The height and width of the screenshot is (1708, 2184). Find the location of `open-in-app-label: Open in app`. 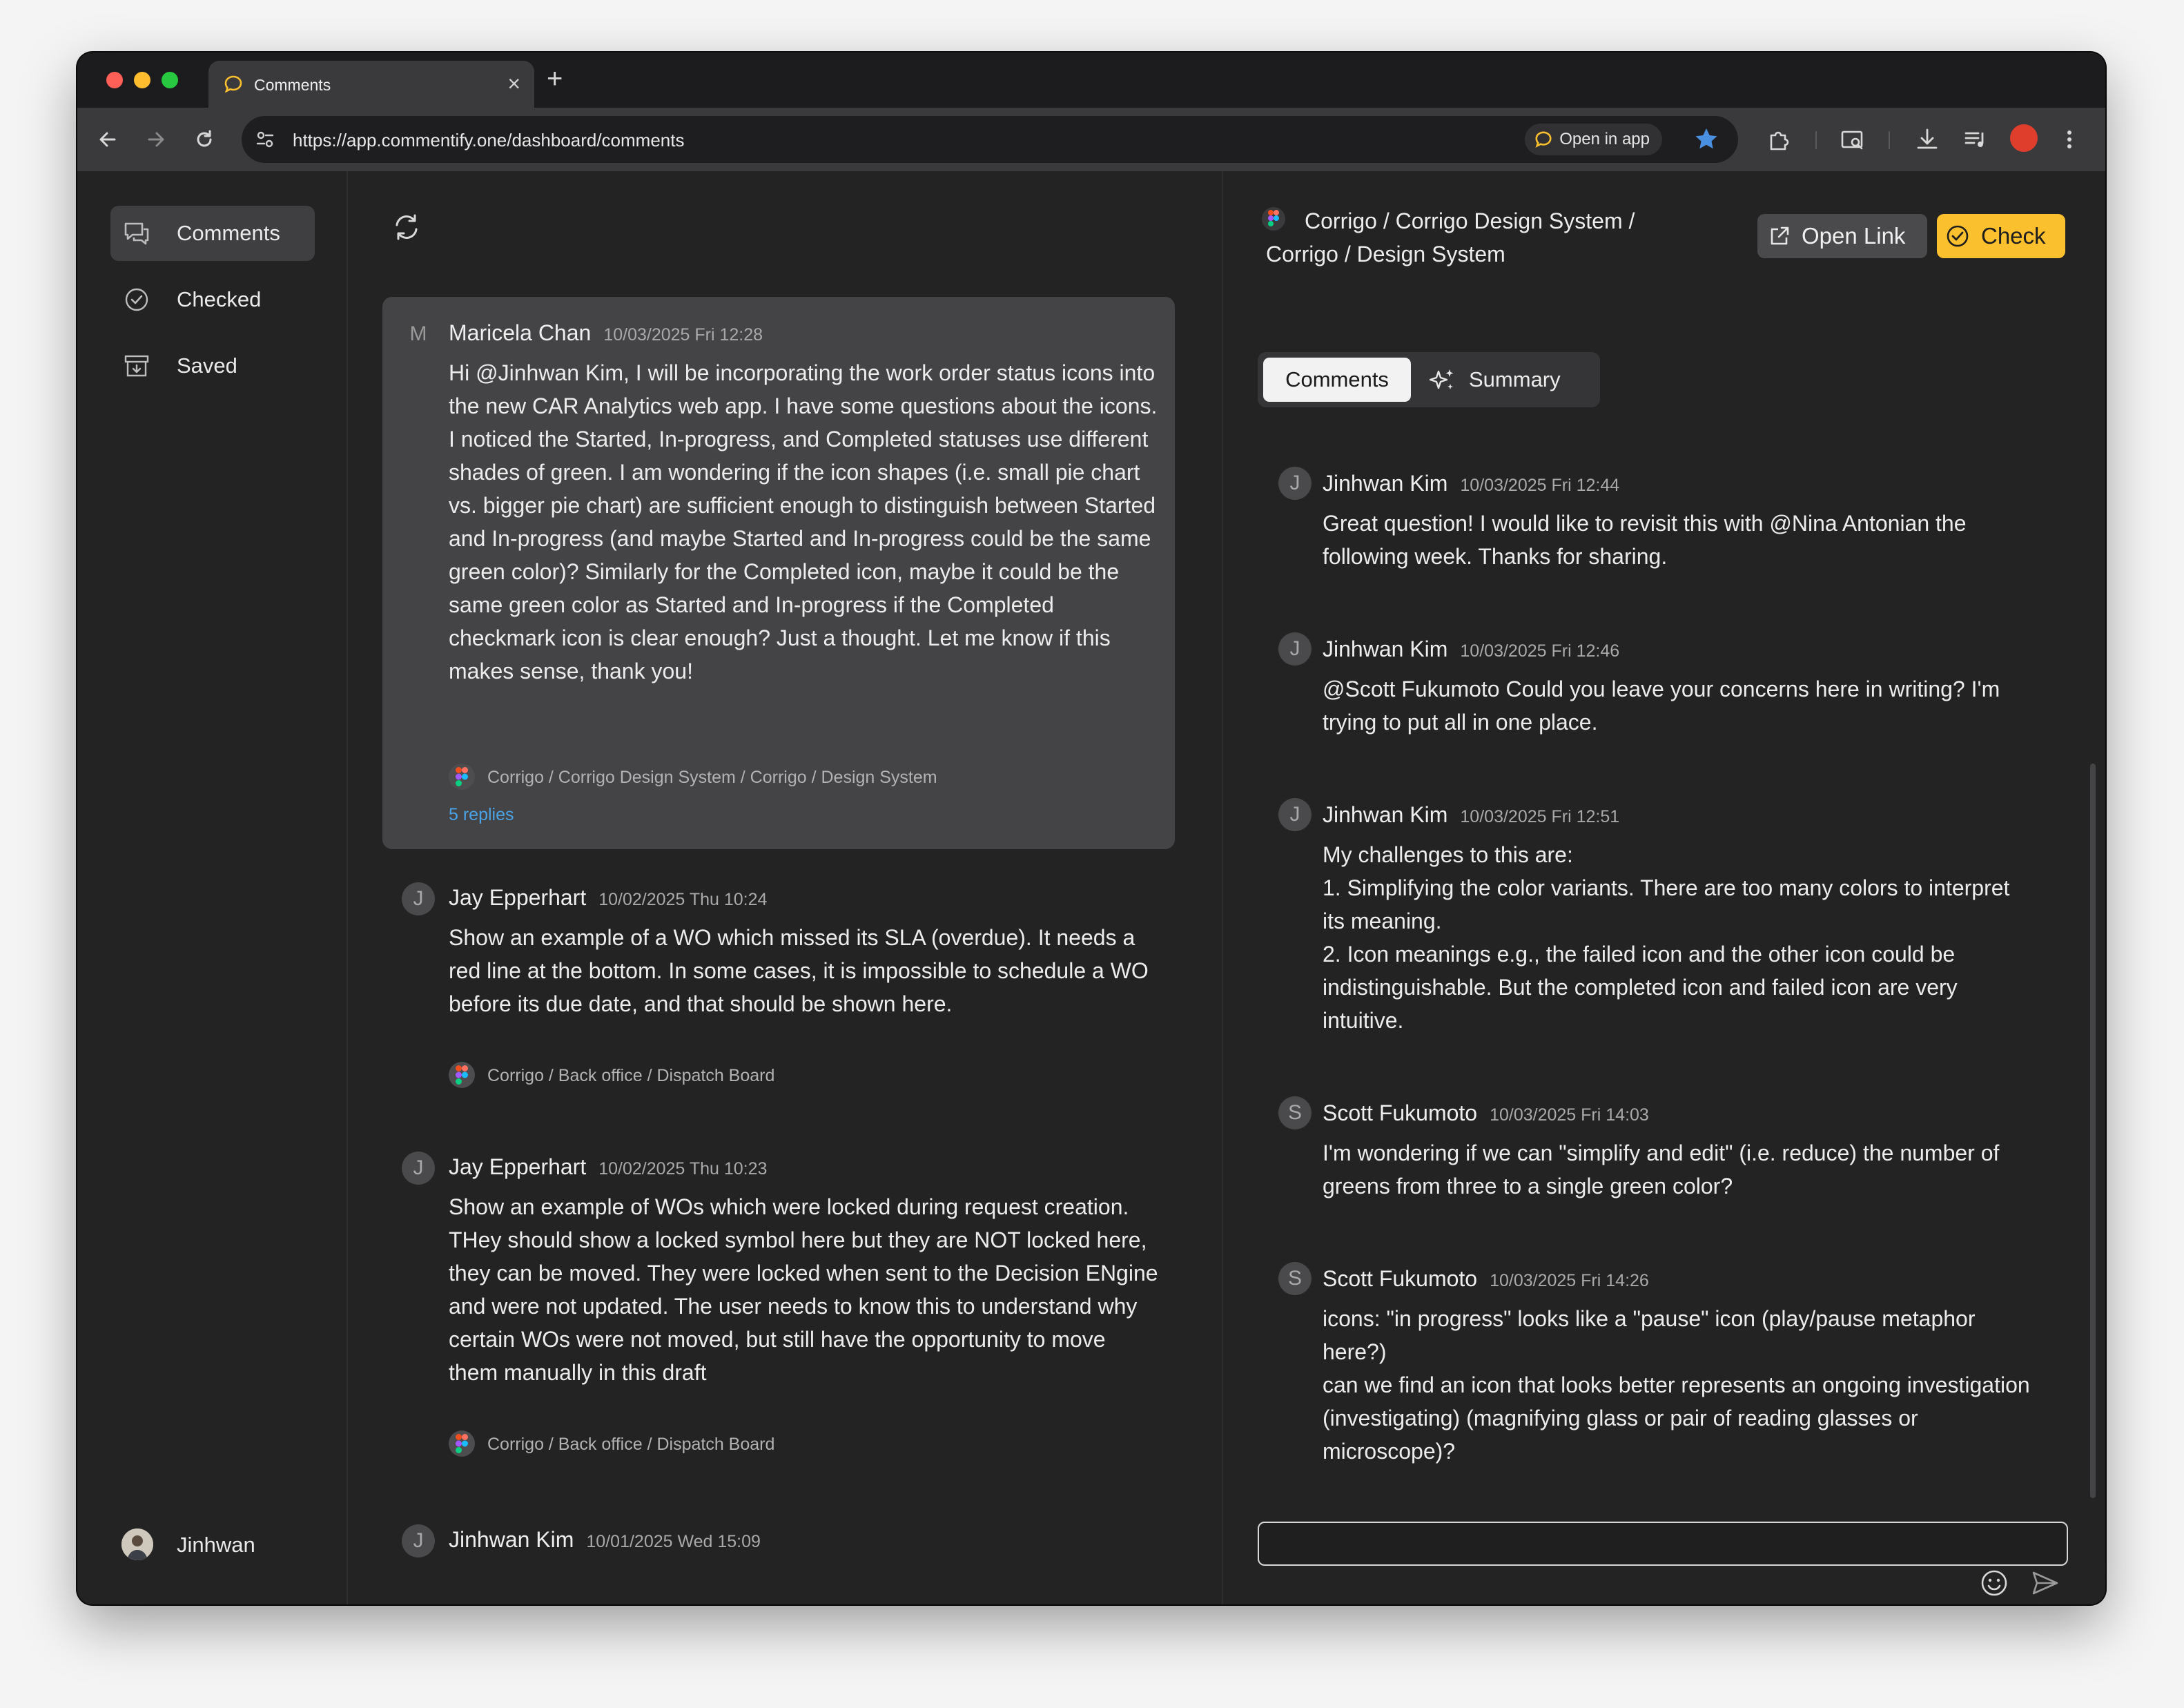

open-in-app-label: Open in app is located at coordinates (1604, 139).